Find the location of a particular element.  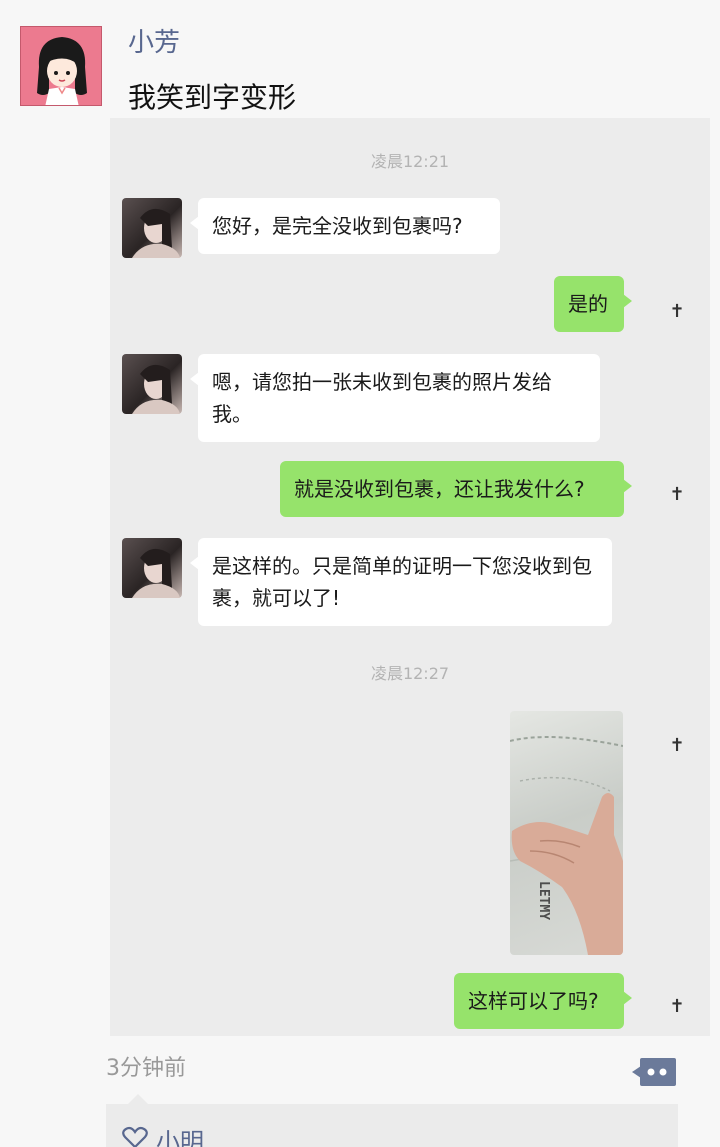

chat-message: 是这样的。只是简单的证明一下您没收到包裹，就可以了! is located at coordinates (401, 582).